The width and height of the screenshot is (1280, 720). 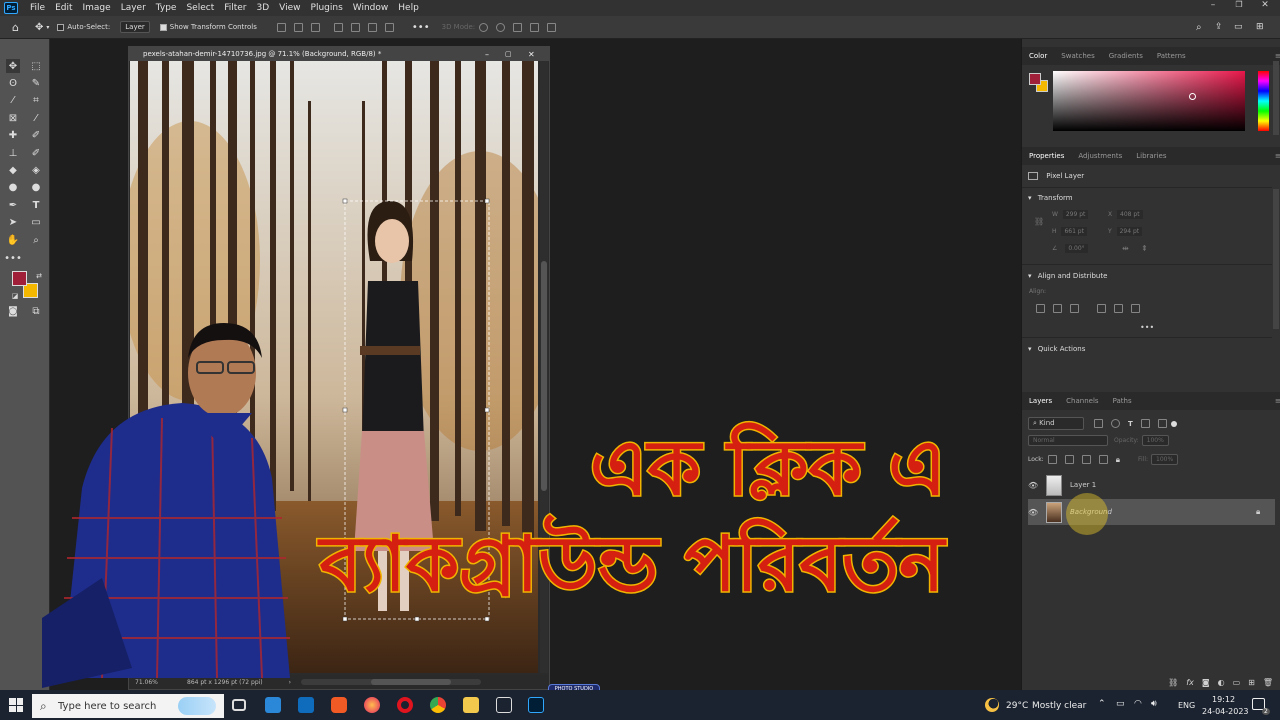 I want to click on volume-icon: 🔊︎, so click(x=1154, y=704).